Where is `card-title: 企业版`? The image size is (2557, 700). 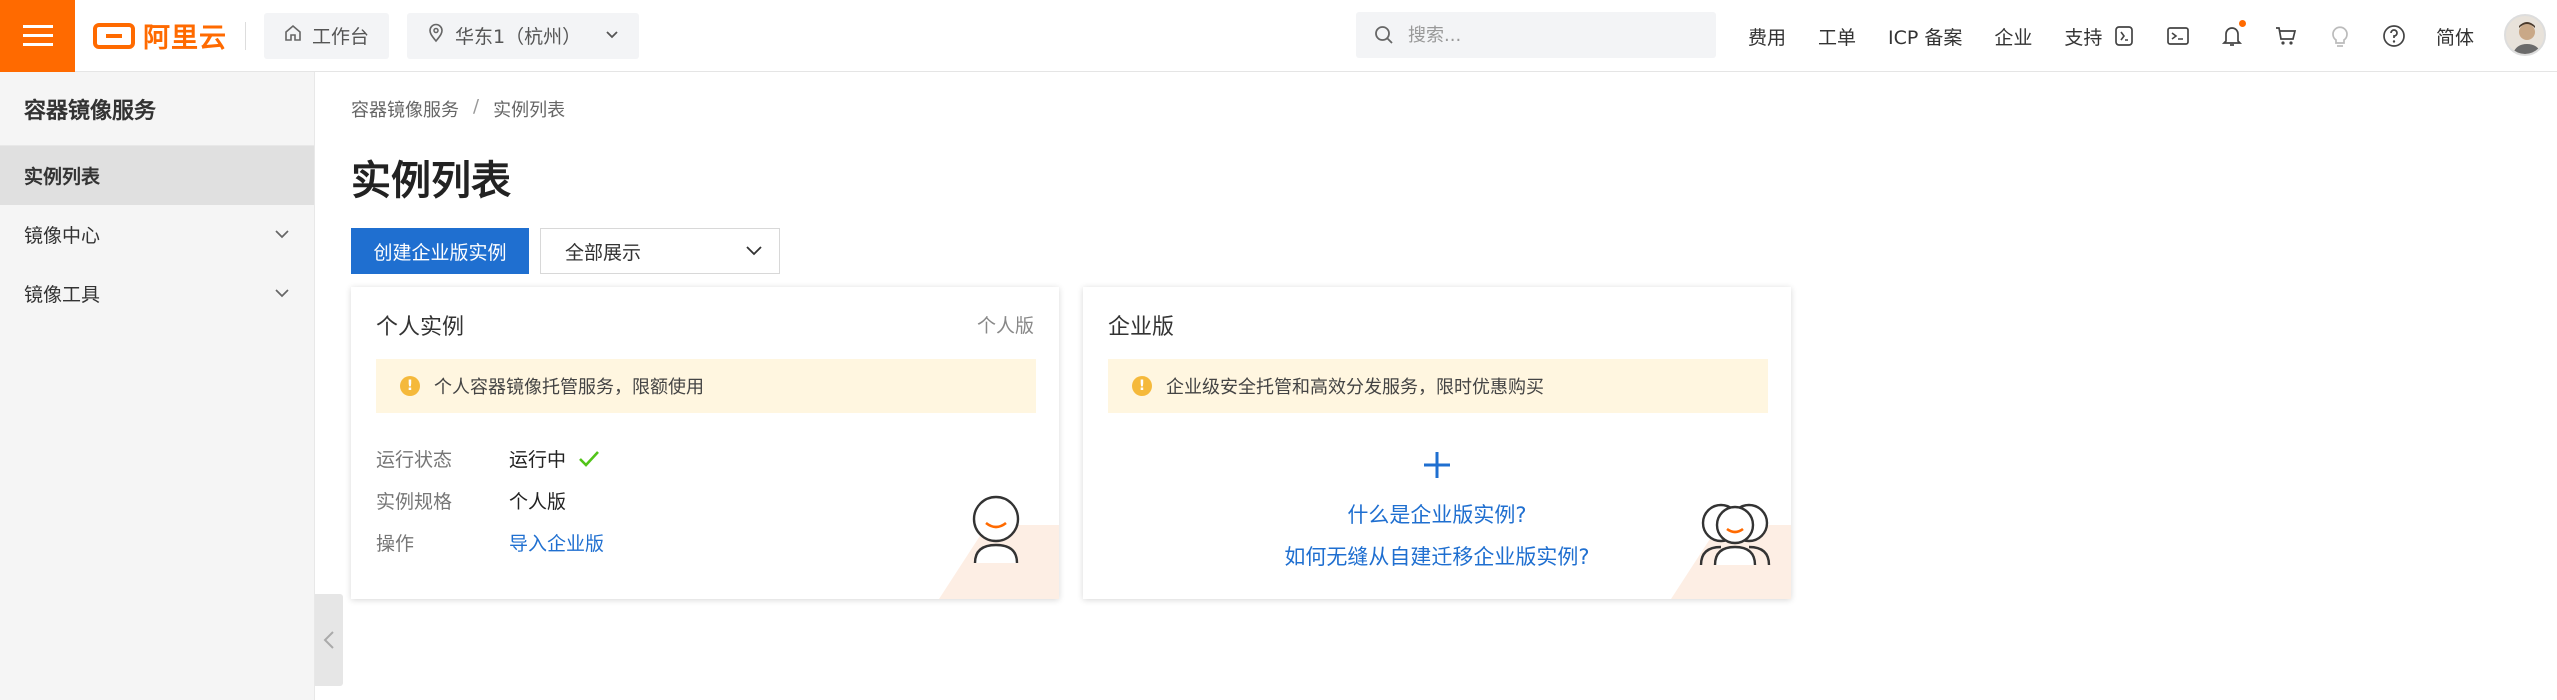 card-title: 企业版 is located at coordinates (1141, 327).